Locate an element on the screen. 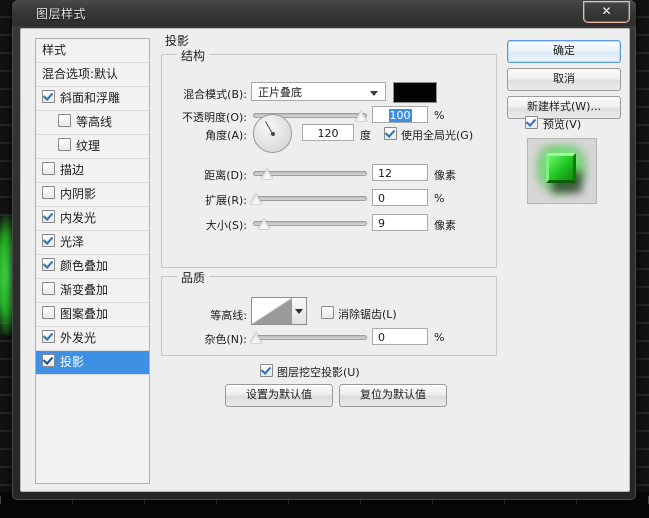 The image size is (649, 518). ok-button: 确定 is located at coordinates (564, 51).